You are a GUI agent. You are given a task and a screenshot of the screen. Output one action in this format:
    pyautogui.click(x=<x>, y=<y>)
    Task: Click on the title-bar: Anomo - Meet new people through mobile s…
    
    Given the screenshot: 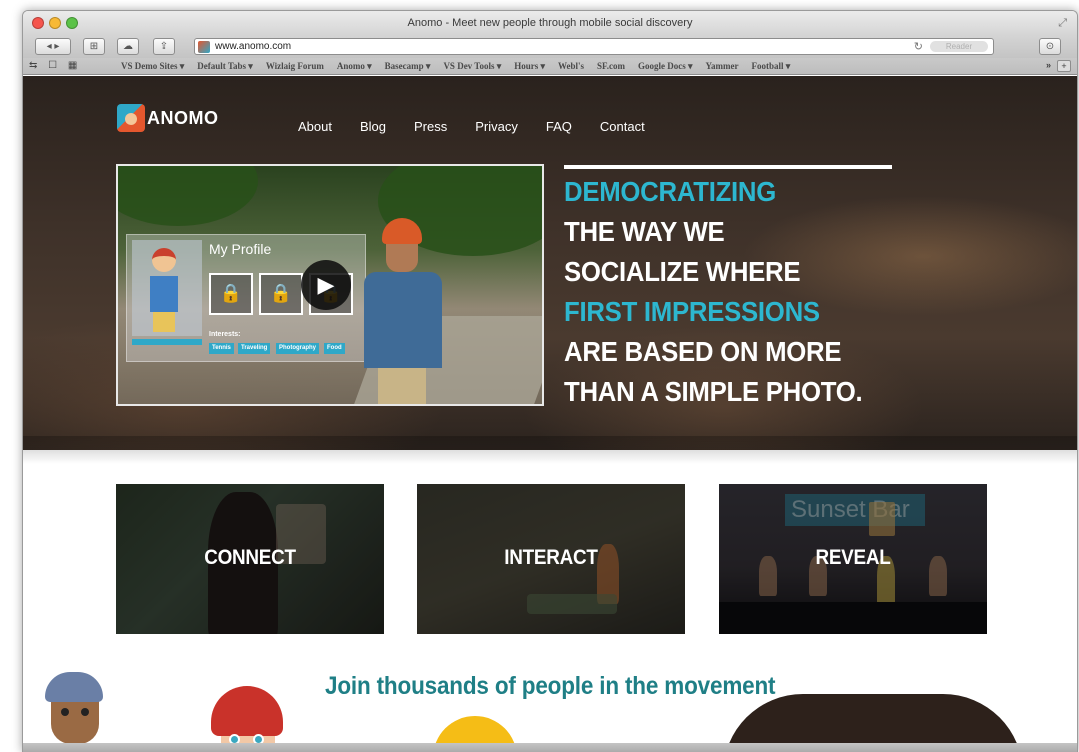 What is the action you would take?
    pyautogui.click(x=550, y=23)
    